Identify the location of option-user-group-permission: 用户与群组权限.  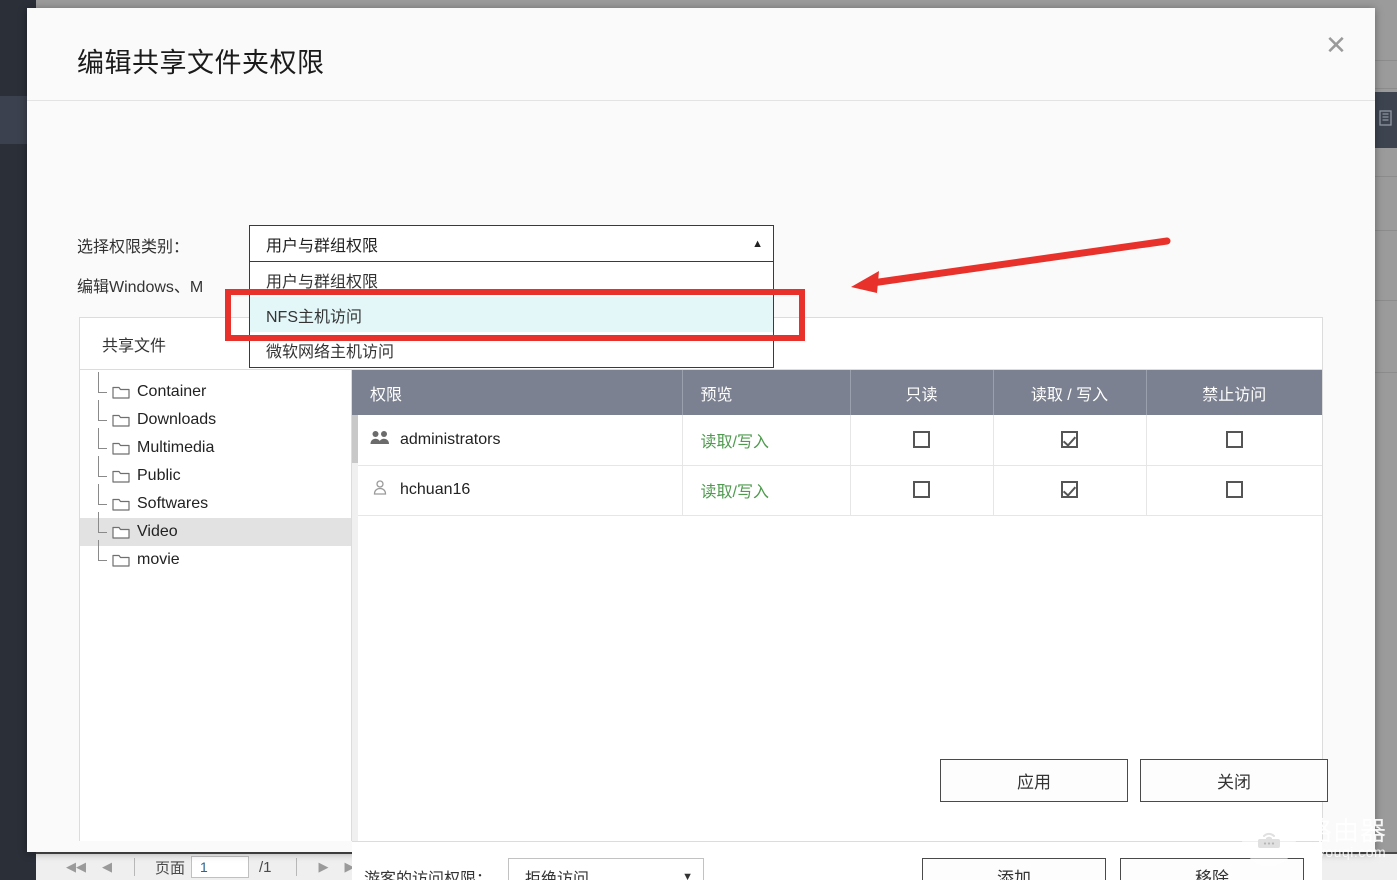
(511, 279).